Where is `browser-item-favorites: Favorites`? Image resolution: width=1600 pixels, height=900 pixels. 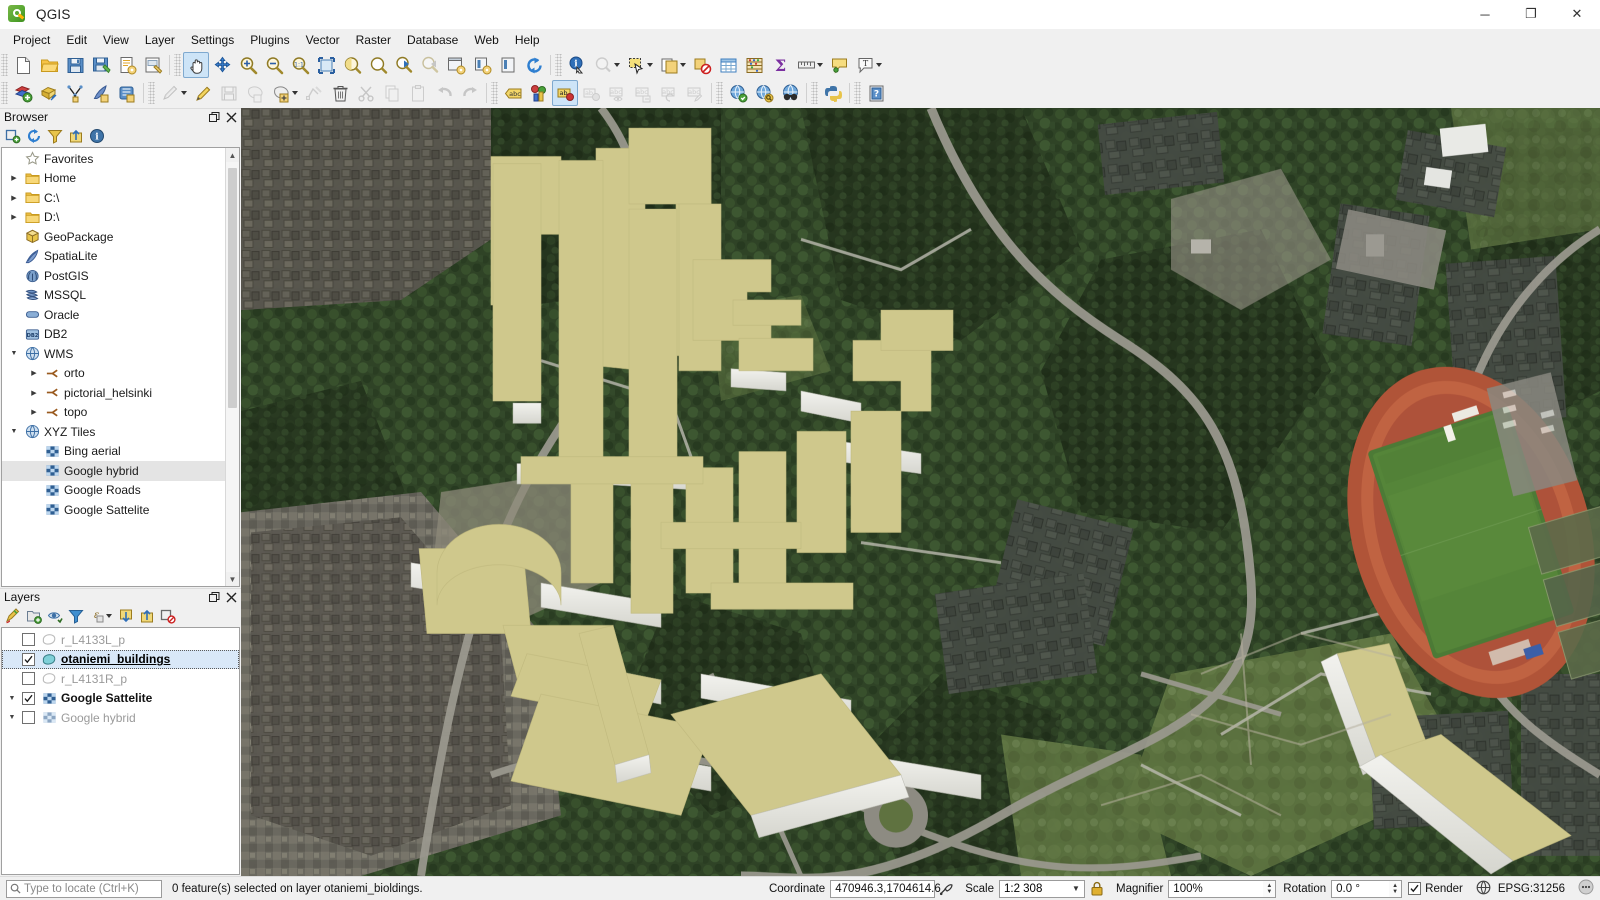
browser-item-favorites: Favorites is located at coordinates (113, 159).